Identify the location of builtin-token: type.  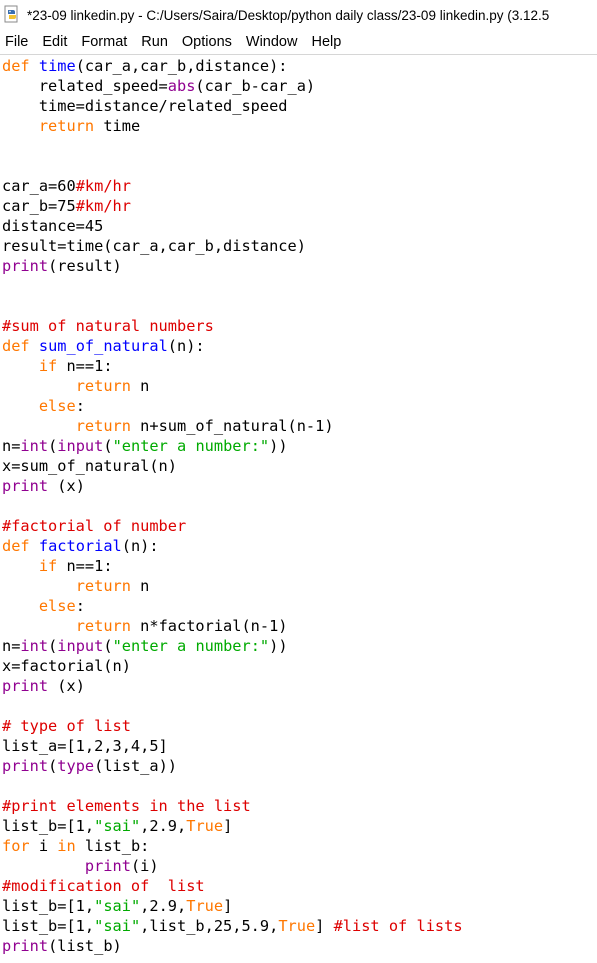
(76, 766).